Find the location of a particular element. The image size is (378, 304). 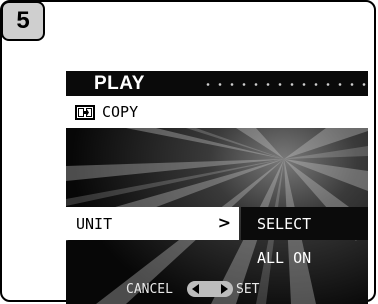

unit-label: UNIT is located at coordinates (94, 223).